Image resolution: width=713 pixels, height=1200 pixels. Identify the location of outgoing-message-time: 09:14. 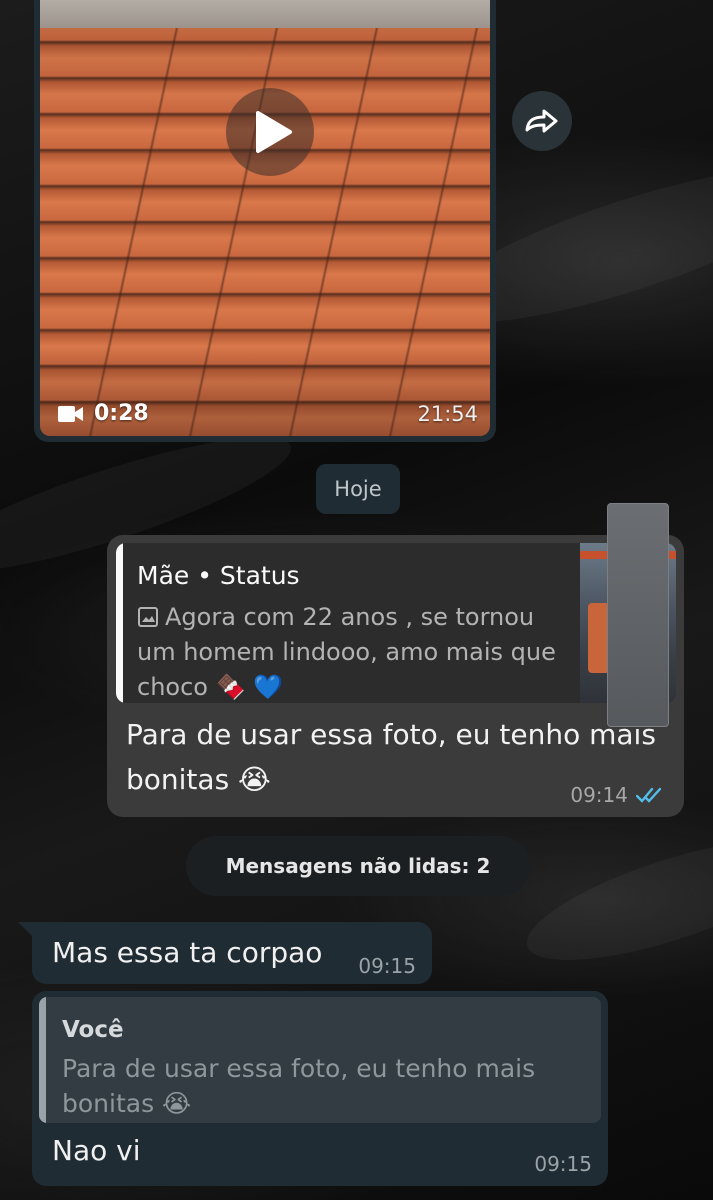
(599, 795).